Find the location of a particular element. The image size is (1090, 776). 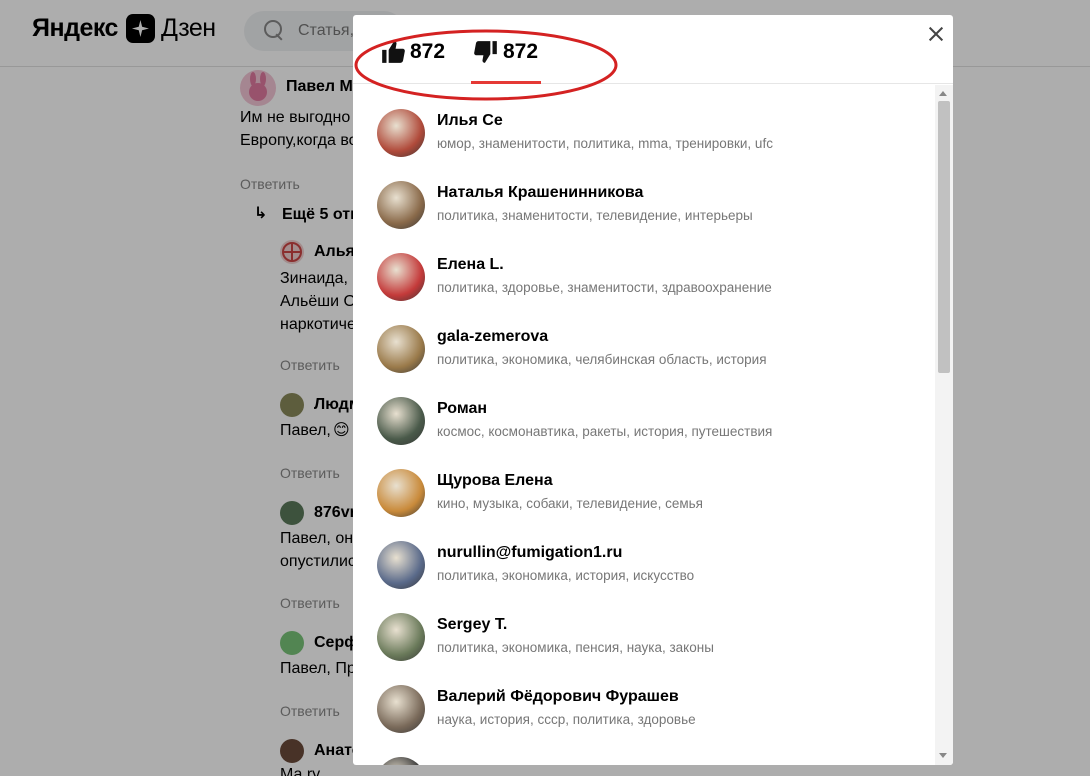

user-name: gala-zemerova is located at coordinates (492, 337).